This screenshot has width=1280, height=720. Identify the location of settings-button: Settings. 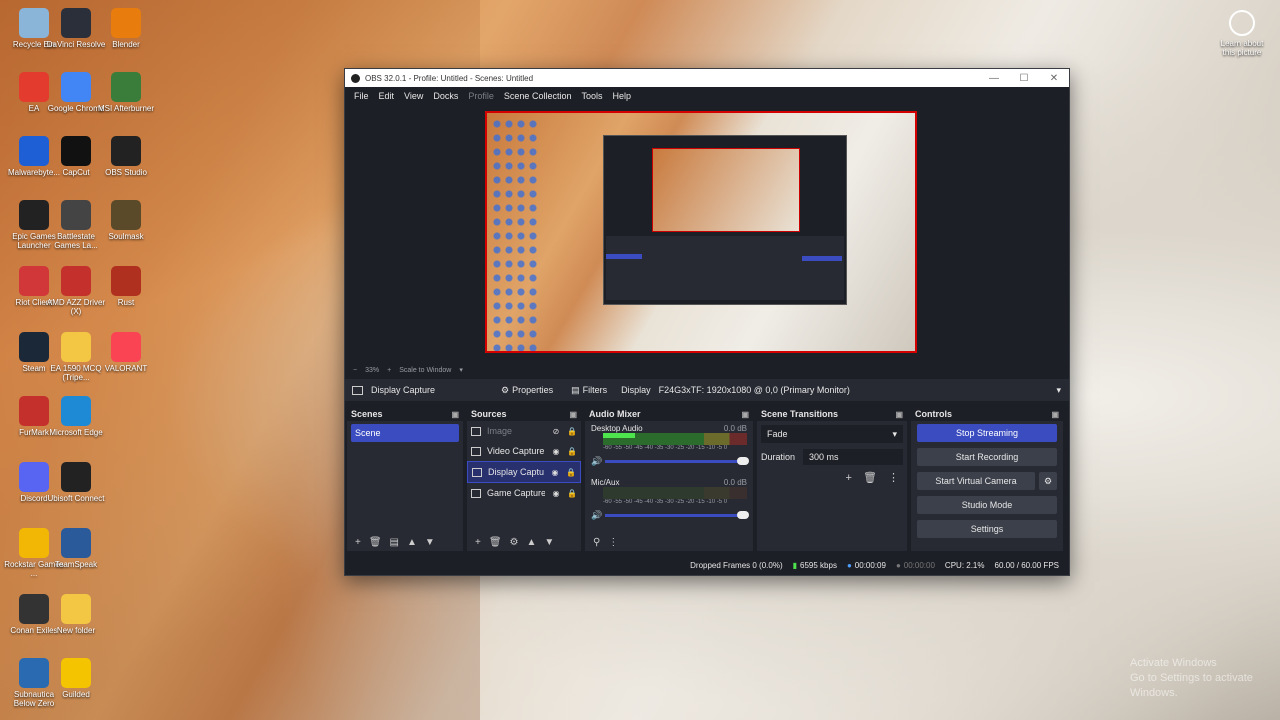
(987, 529).